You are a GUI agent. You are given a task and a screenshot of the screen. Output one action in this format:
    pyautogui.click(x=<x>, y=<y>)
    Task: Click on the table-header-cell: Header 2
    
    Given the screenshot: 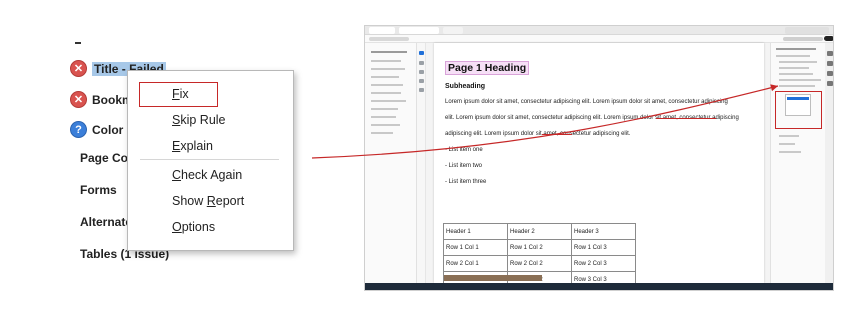 What is the action you would take?
    pyautogui.click(x=539, y=231)
    